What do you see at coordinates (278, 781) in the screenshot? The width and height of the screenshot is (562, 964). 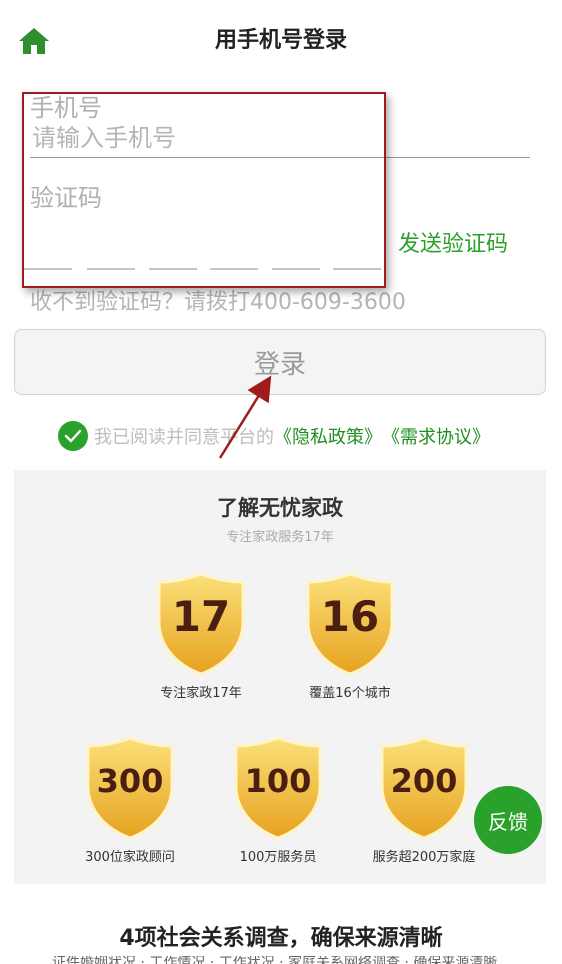 I see `badge-number: 100` at bounding box center [278, 781].